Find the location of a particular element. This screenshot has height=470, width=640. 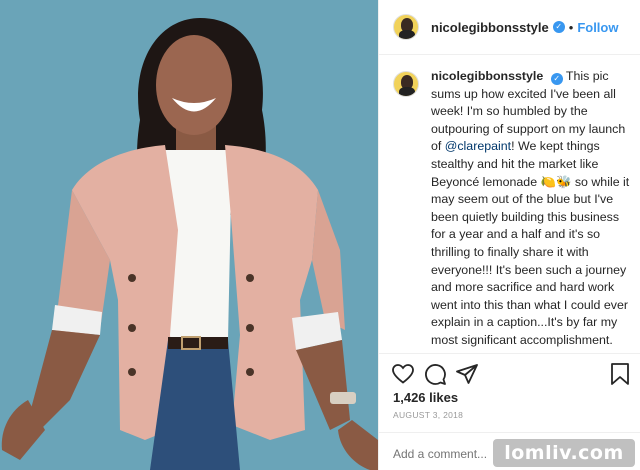

header-username: nicolegibbonsstyle is located at coordinates (490, 27).